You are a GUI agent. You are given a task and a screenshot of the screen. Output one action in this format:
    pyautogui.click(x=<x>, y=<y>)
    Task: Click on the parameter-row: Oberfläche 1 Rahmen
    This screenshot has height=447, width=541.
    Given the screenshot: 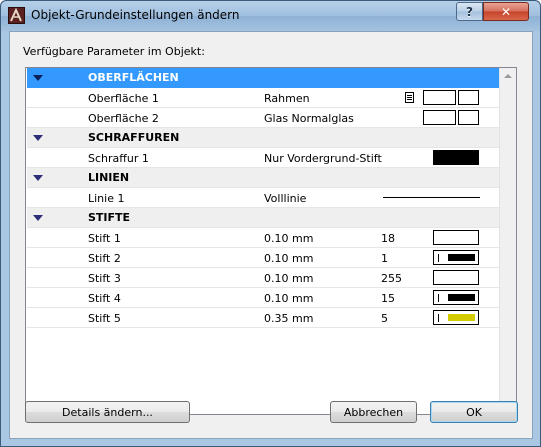 What is the action you would take?
    pyautogui.click(x=263, y=98)
    